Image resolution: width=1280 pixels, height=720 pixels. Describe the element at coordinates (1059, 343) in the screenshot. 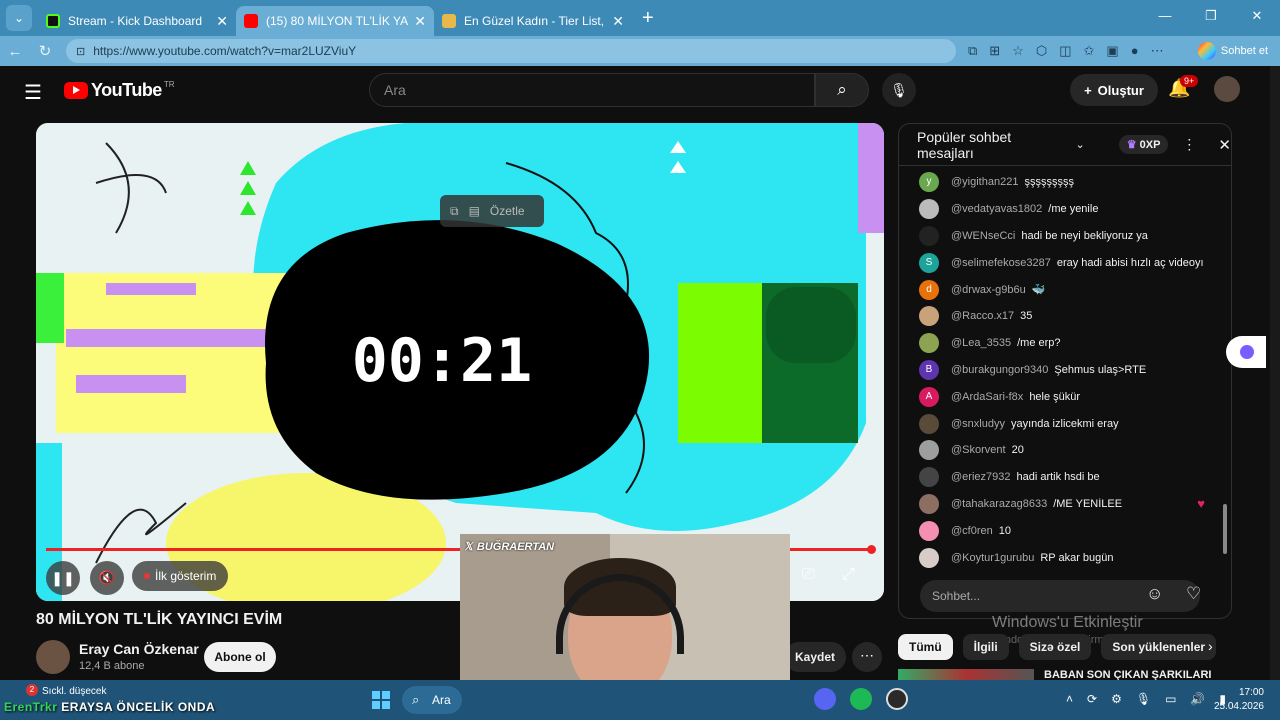

I see `chat-message: @Lea_3535/me erp?` at that location.